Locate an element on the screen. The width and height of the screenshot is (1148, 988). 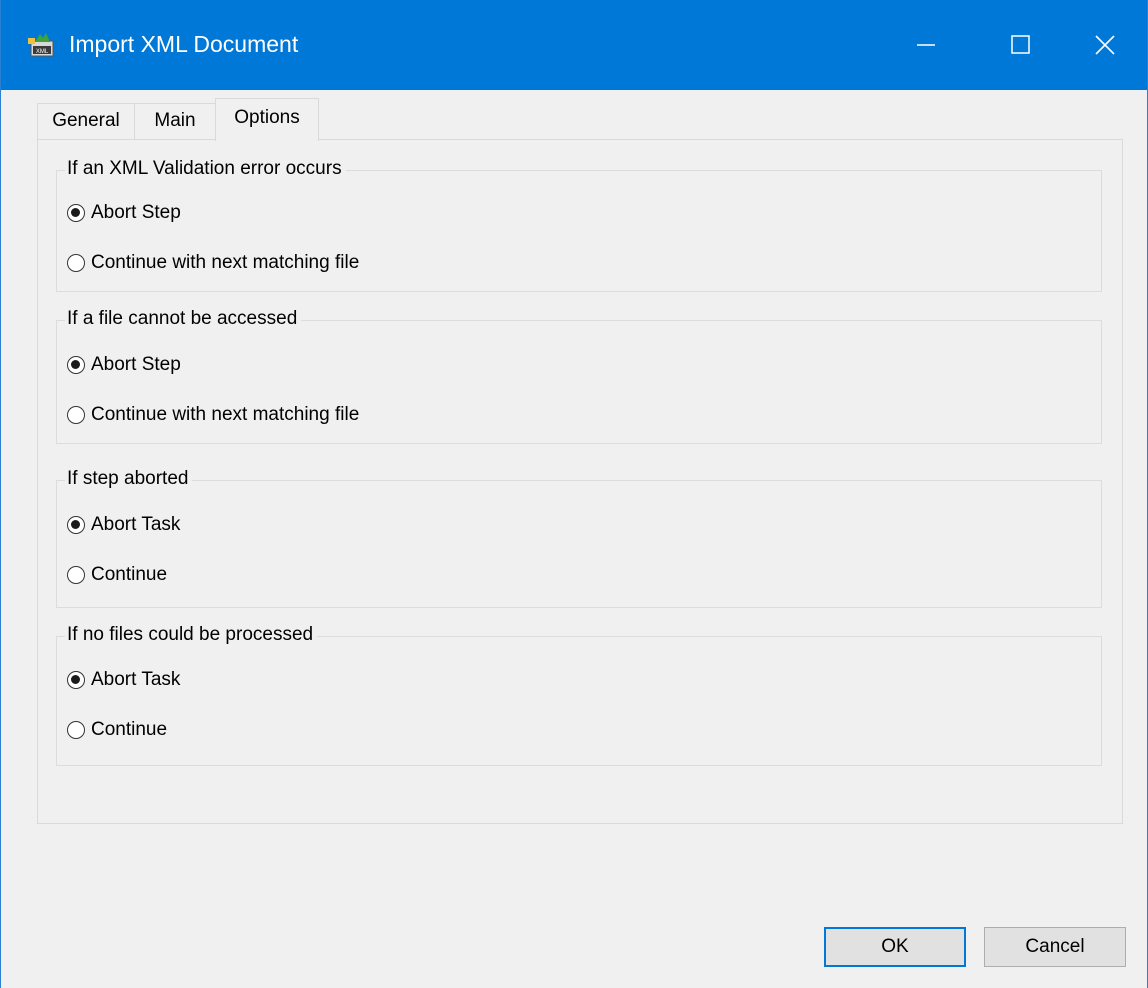
group-title: If a file cannot be accessed is located at coordinates (183, 319).